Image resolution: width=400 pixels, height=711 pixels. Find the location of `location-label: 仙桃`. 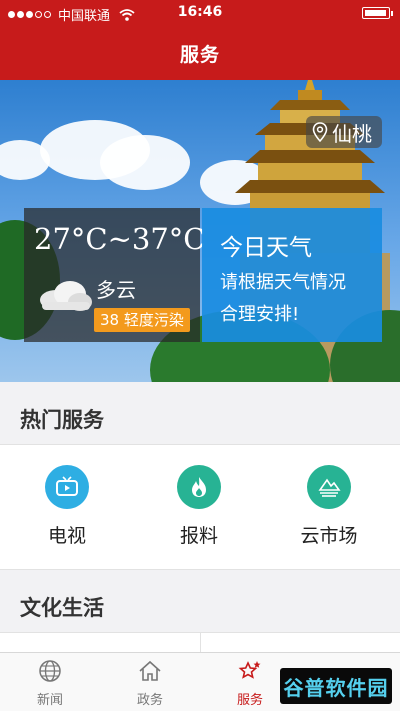

location-label: 仙桃 is located at coordinates (352, 133).